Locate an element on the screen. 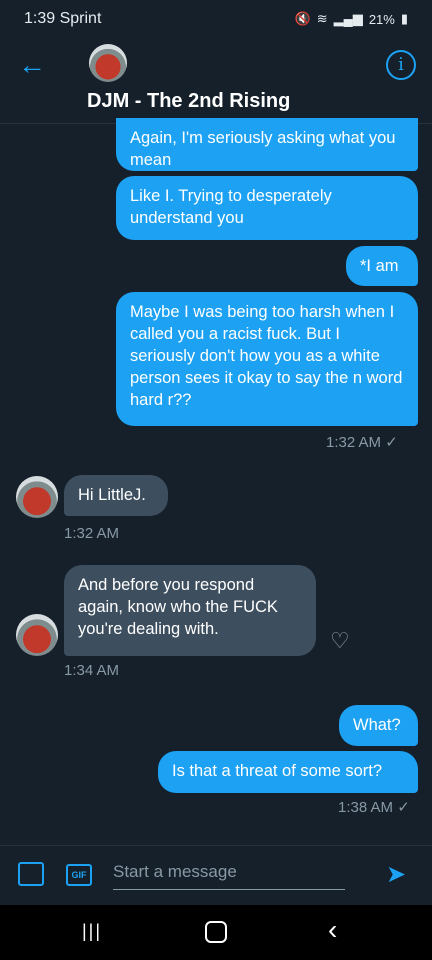 This screenshot has height=960, width=432. battery-percent: 21% is located at coordinates (381, 19).